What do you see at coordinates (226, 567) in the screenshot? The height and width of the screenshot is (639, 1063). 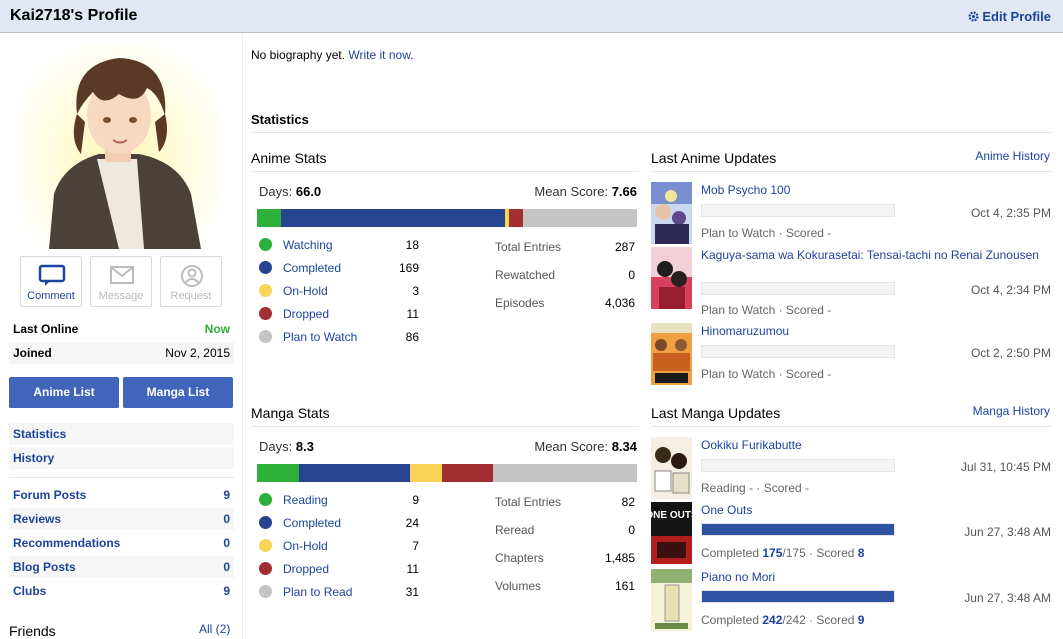 I see `blog-posts-count: 0` at bounding box center [226, 567].